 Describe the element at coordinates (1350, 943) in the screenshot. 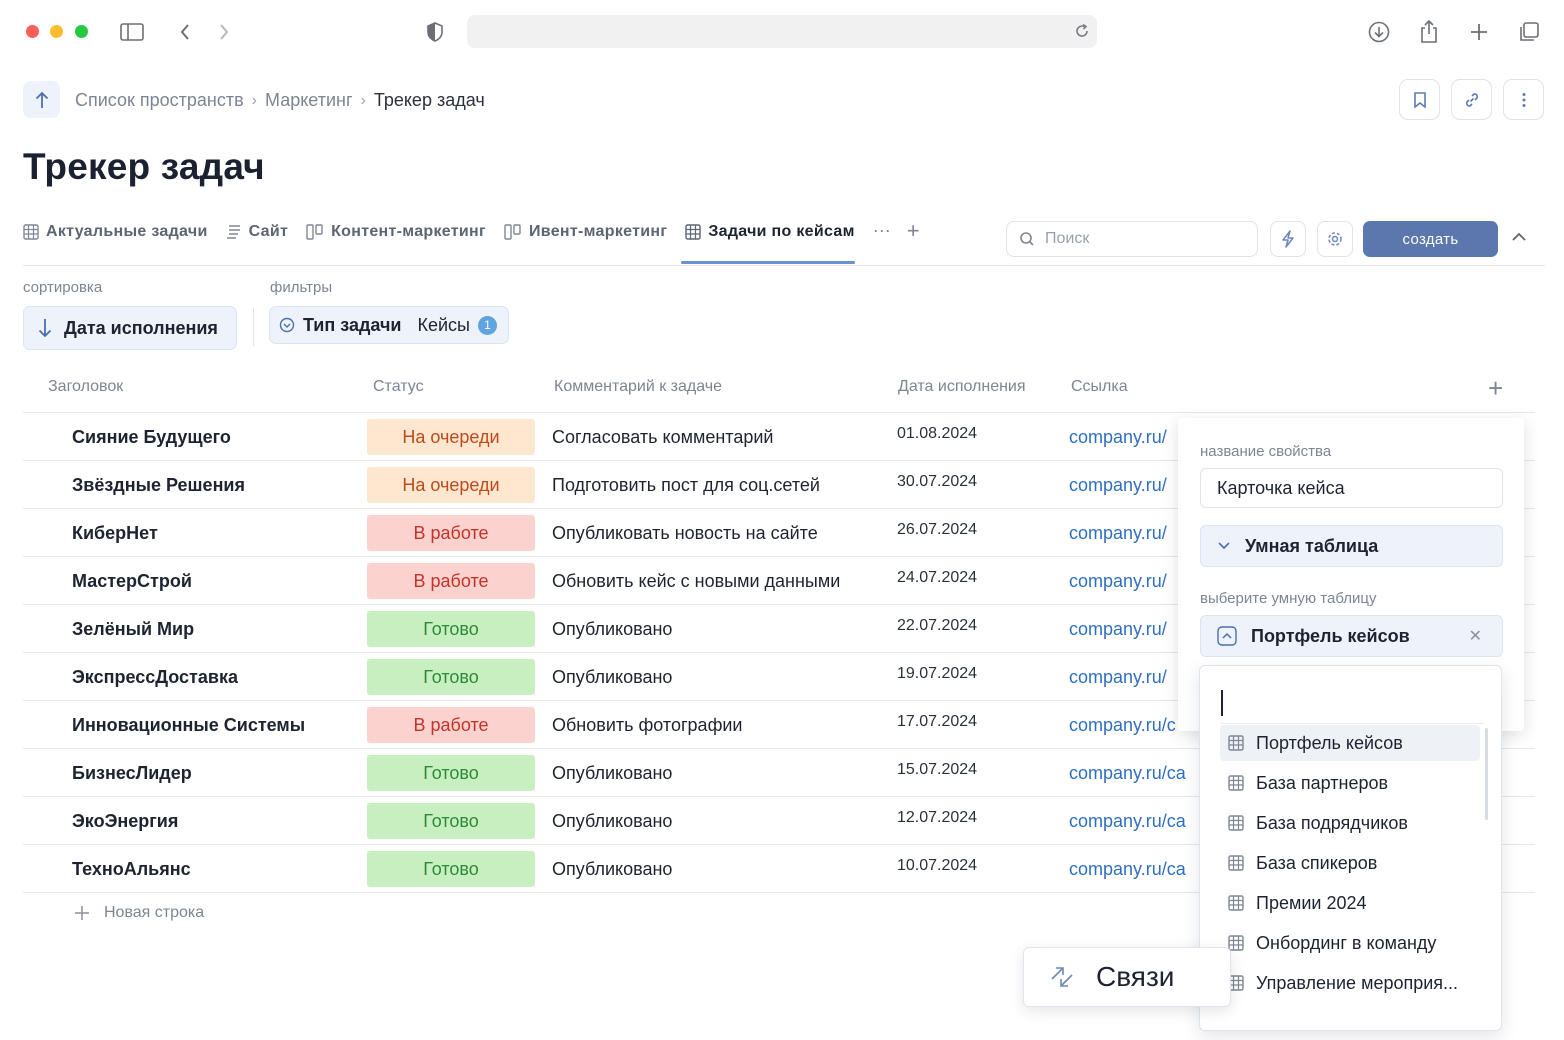

I see `dropdown-option: Онбординг в команду` at that location.